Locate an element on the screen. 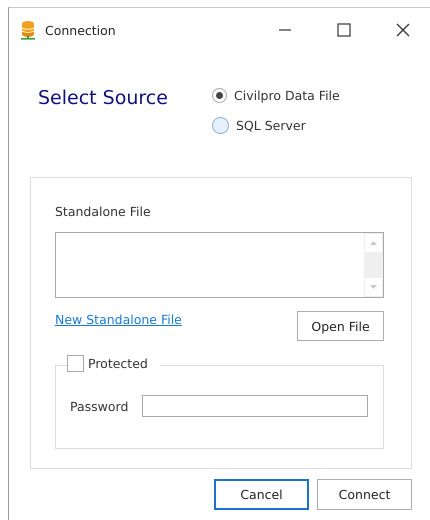 Image resolution: width=430 pixels, height=520 pixels. password-field is located at coordinates (255, 406).